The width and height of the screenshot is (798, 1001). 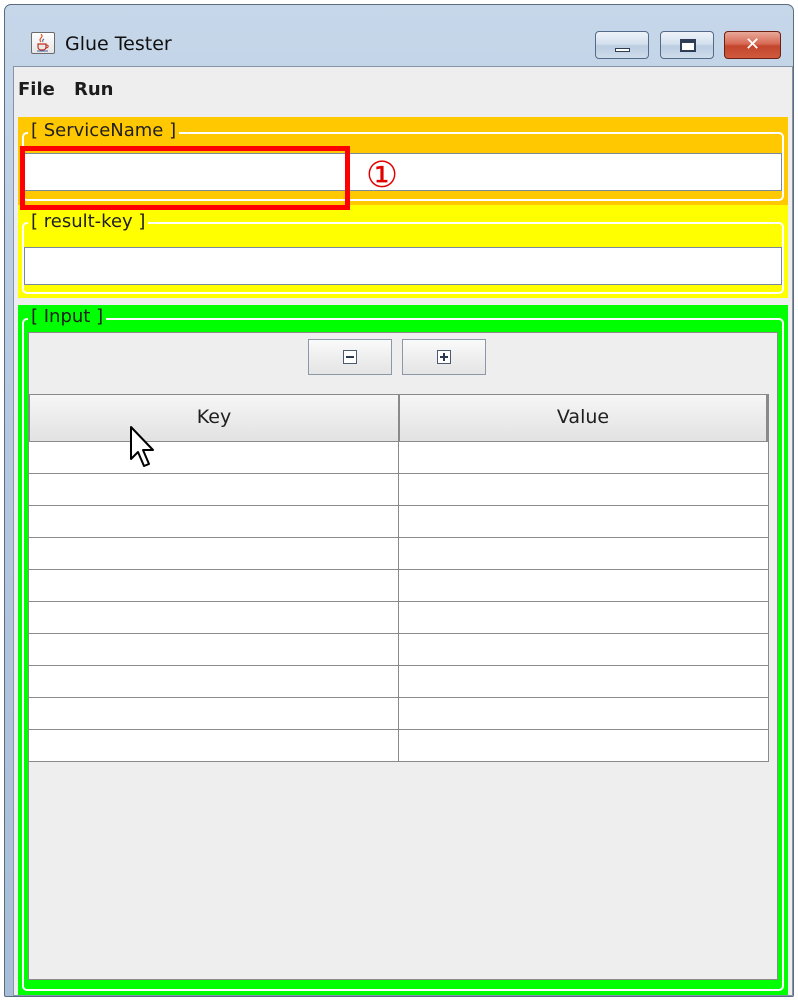 I want to click on annotation-marker: ①, so click(x=382, y=175).